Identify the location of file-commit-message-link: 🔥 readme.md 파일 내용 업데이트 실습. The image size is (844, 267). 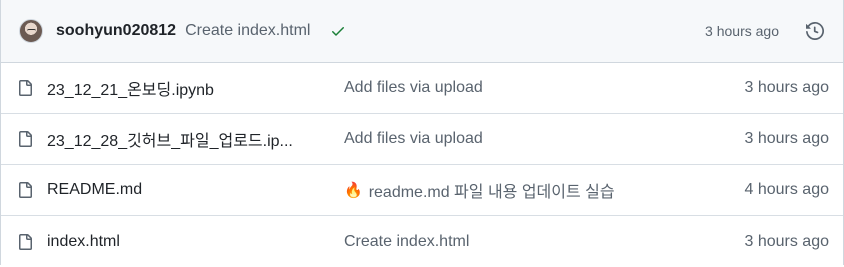
(544, 190).